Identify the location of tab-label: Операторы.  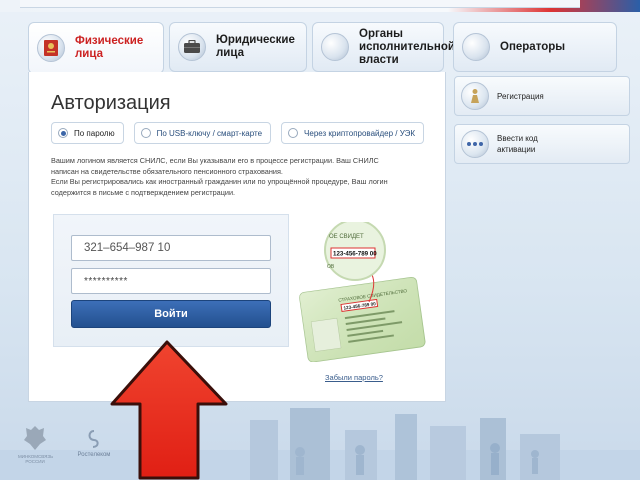
(533, 46).